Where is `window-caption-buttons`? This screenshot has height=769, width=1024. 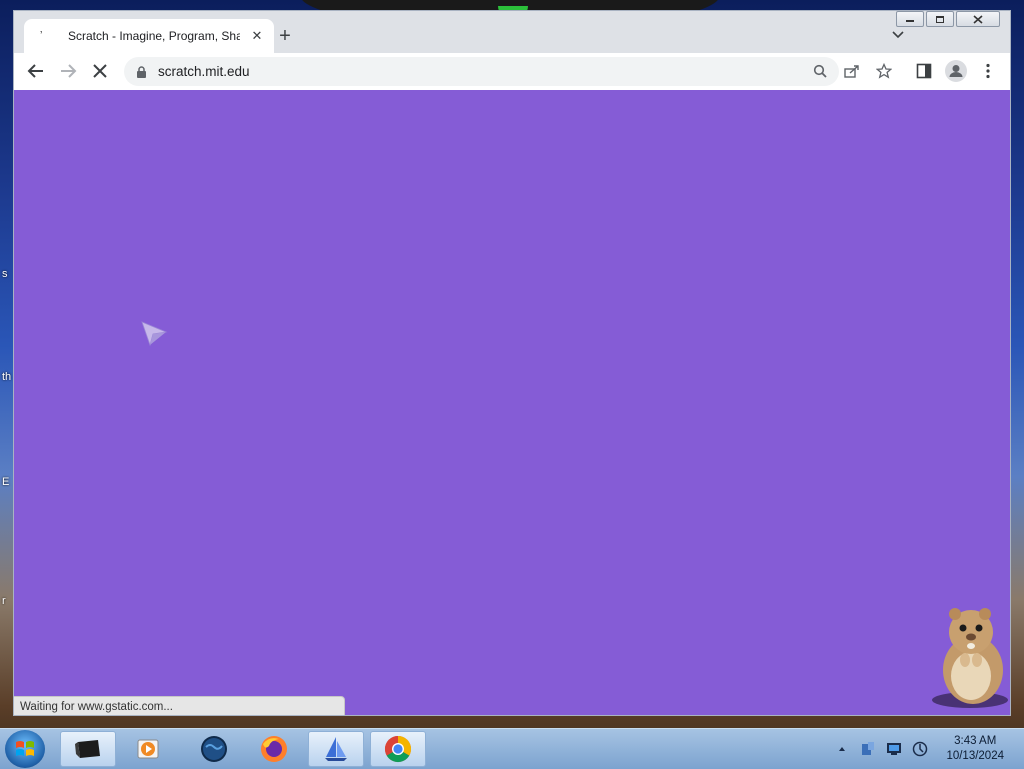
window-caption-buttons is located at coordinates (948, 19).